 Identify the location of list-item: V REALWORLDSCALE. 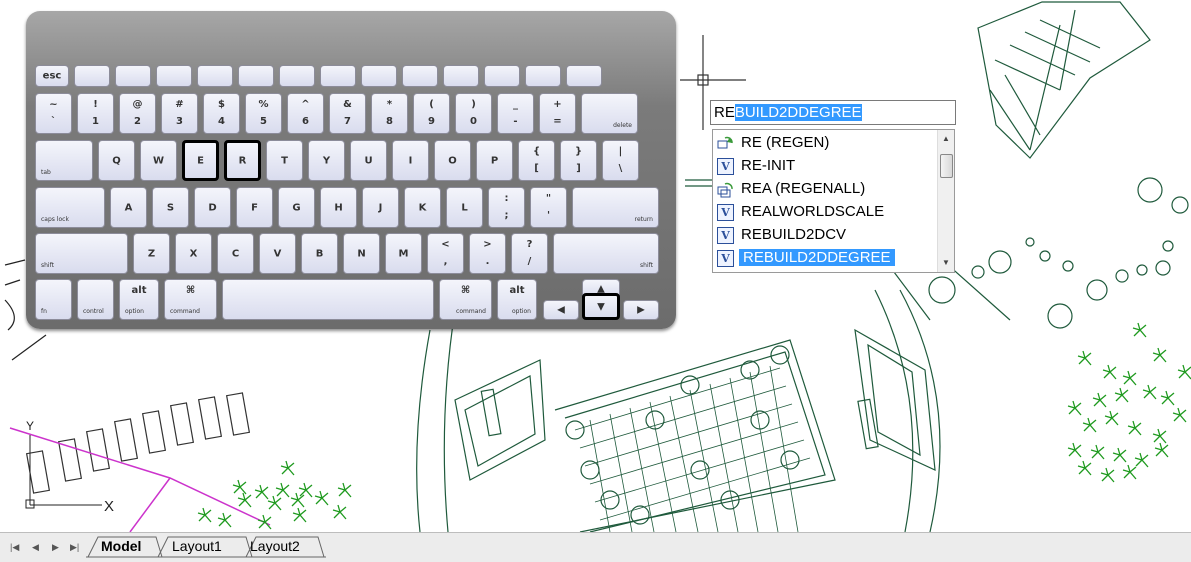
(825, 212).